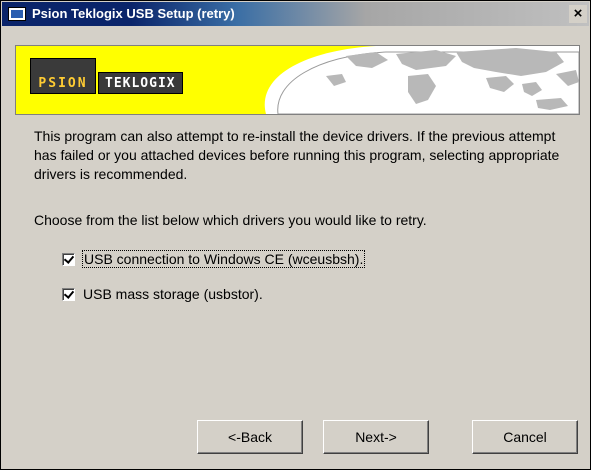 This screenshot has height=470, width=591. What do you see at coordinates (140, 83) in the screenshot?
I see `logo-teklogix-word: TEKLOGIX` at bounding box center [140, 83].